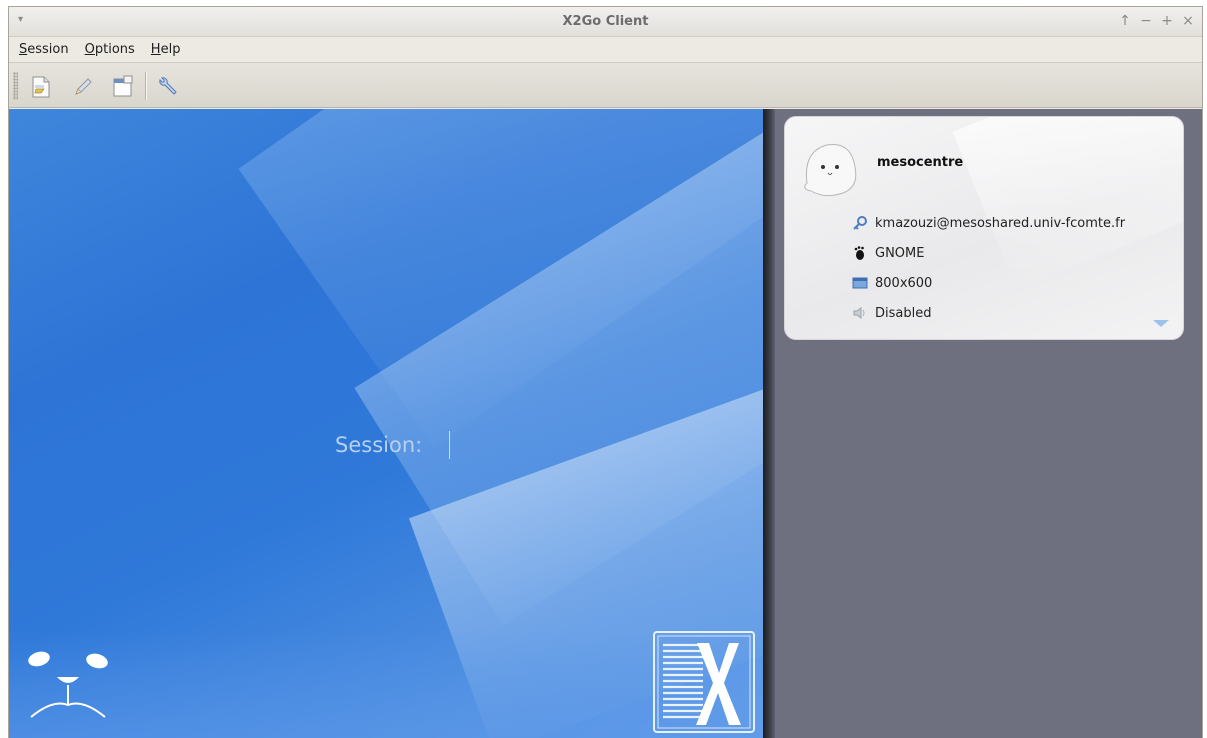 The width and height of the screenshot is (1207, 738). What do you see at coordinates (1146, 21) in the screenshot?
I see `minimize-button: −` at bounding box center [1146, 21].